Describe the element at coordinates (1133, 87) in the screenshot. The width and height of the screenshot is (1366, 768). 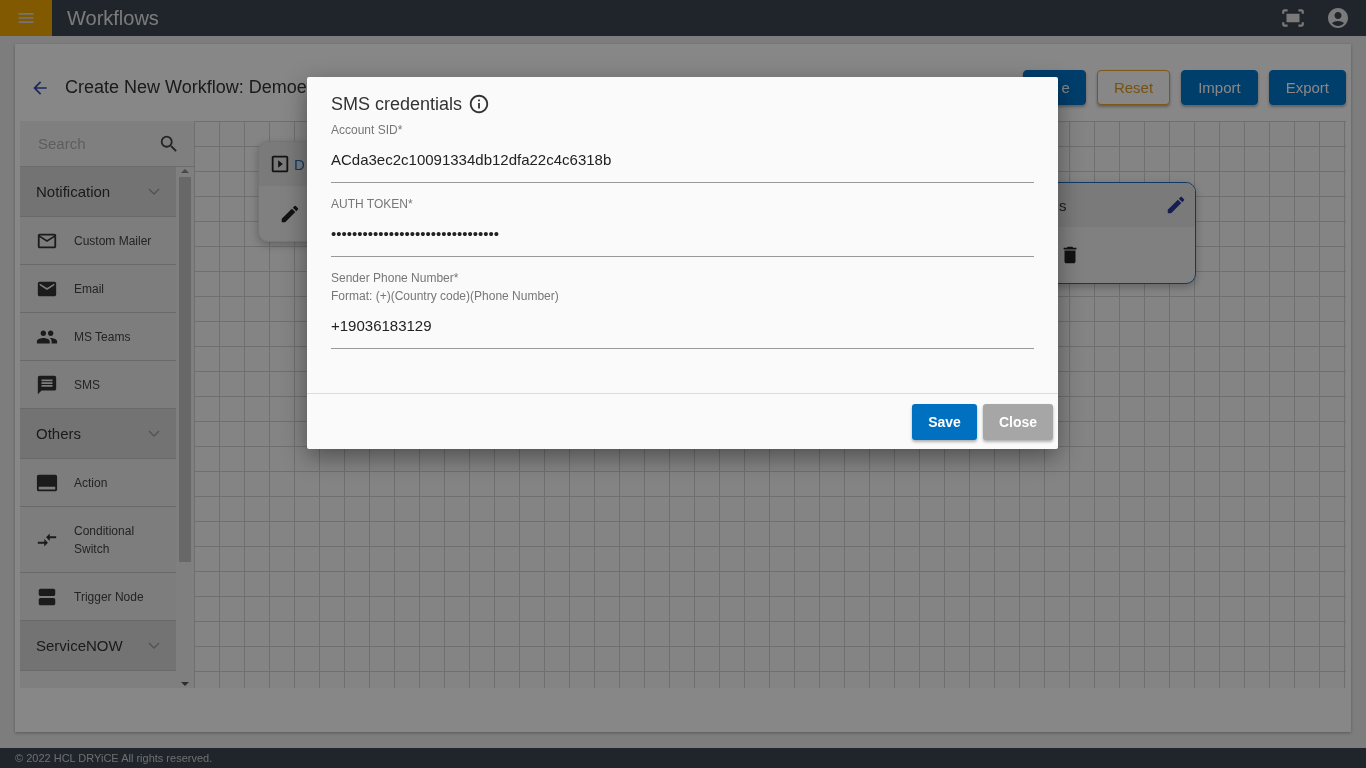
I see `toolbar-button: Reset` at that location.